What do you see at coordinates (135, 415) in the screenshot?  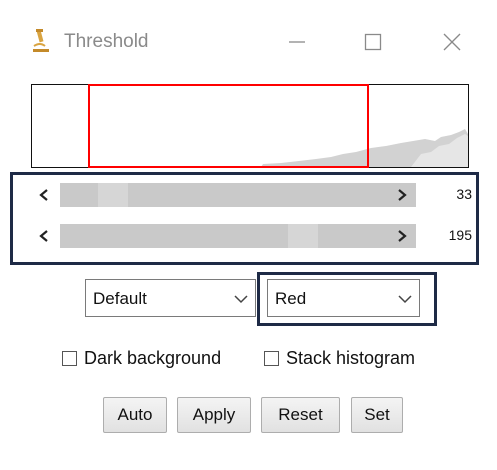 I see `auto-button: Auto` at bounding box center [135, 415].